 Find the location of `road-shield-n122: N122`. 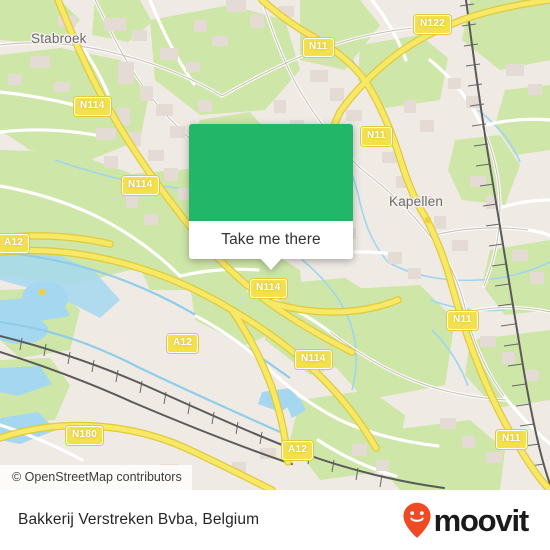

road-shield-n122: N122 is located at coordinates (433, 24).